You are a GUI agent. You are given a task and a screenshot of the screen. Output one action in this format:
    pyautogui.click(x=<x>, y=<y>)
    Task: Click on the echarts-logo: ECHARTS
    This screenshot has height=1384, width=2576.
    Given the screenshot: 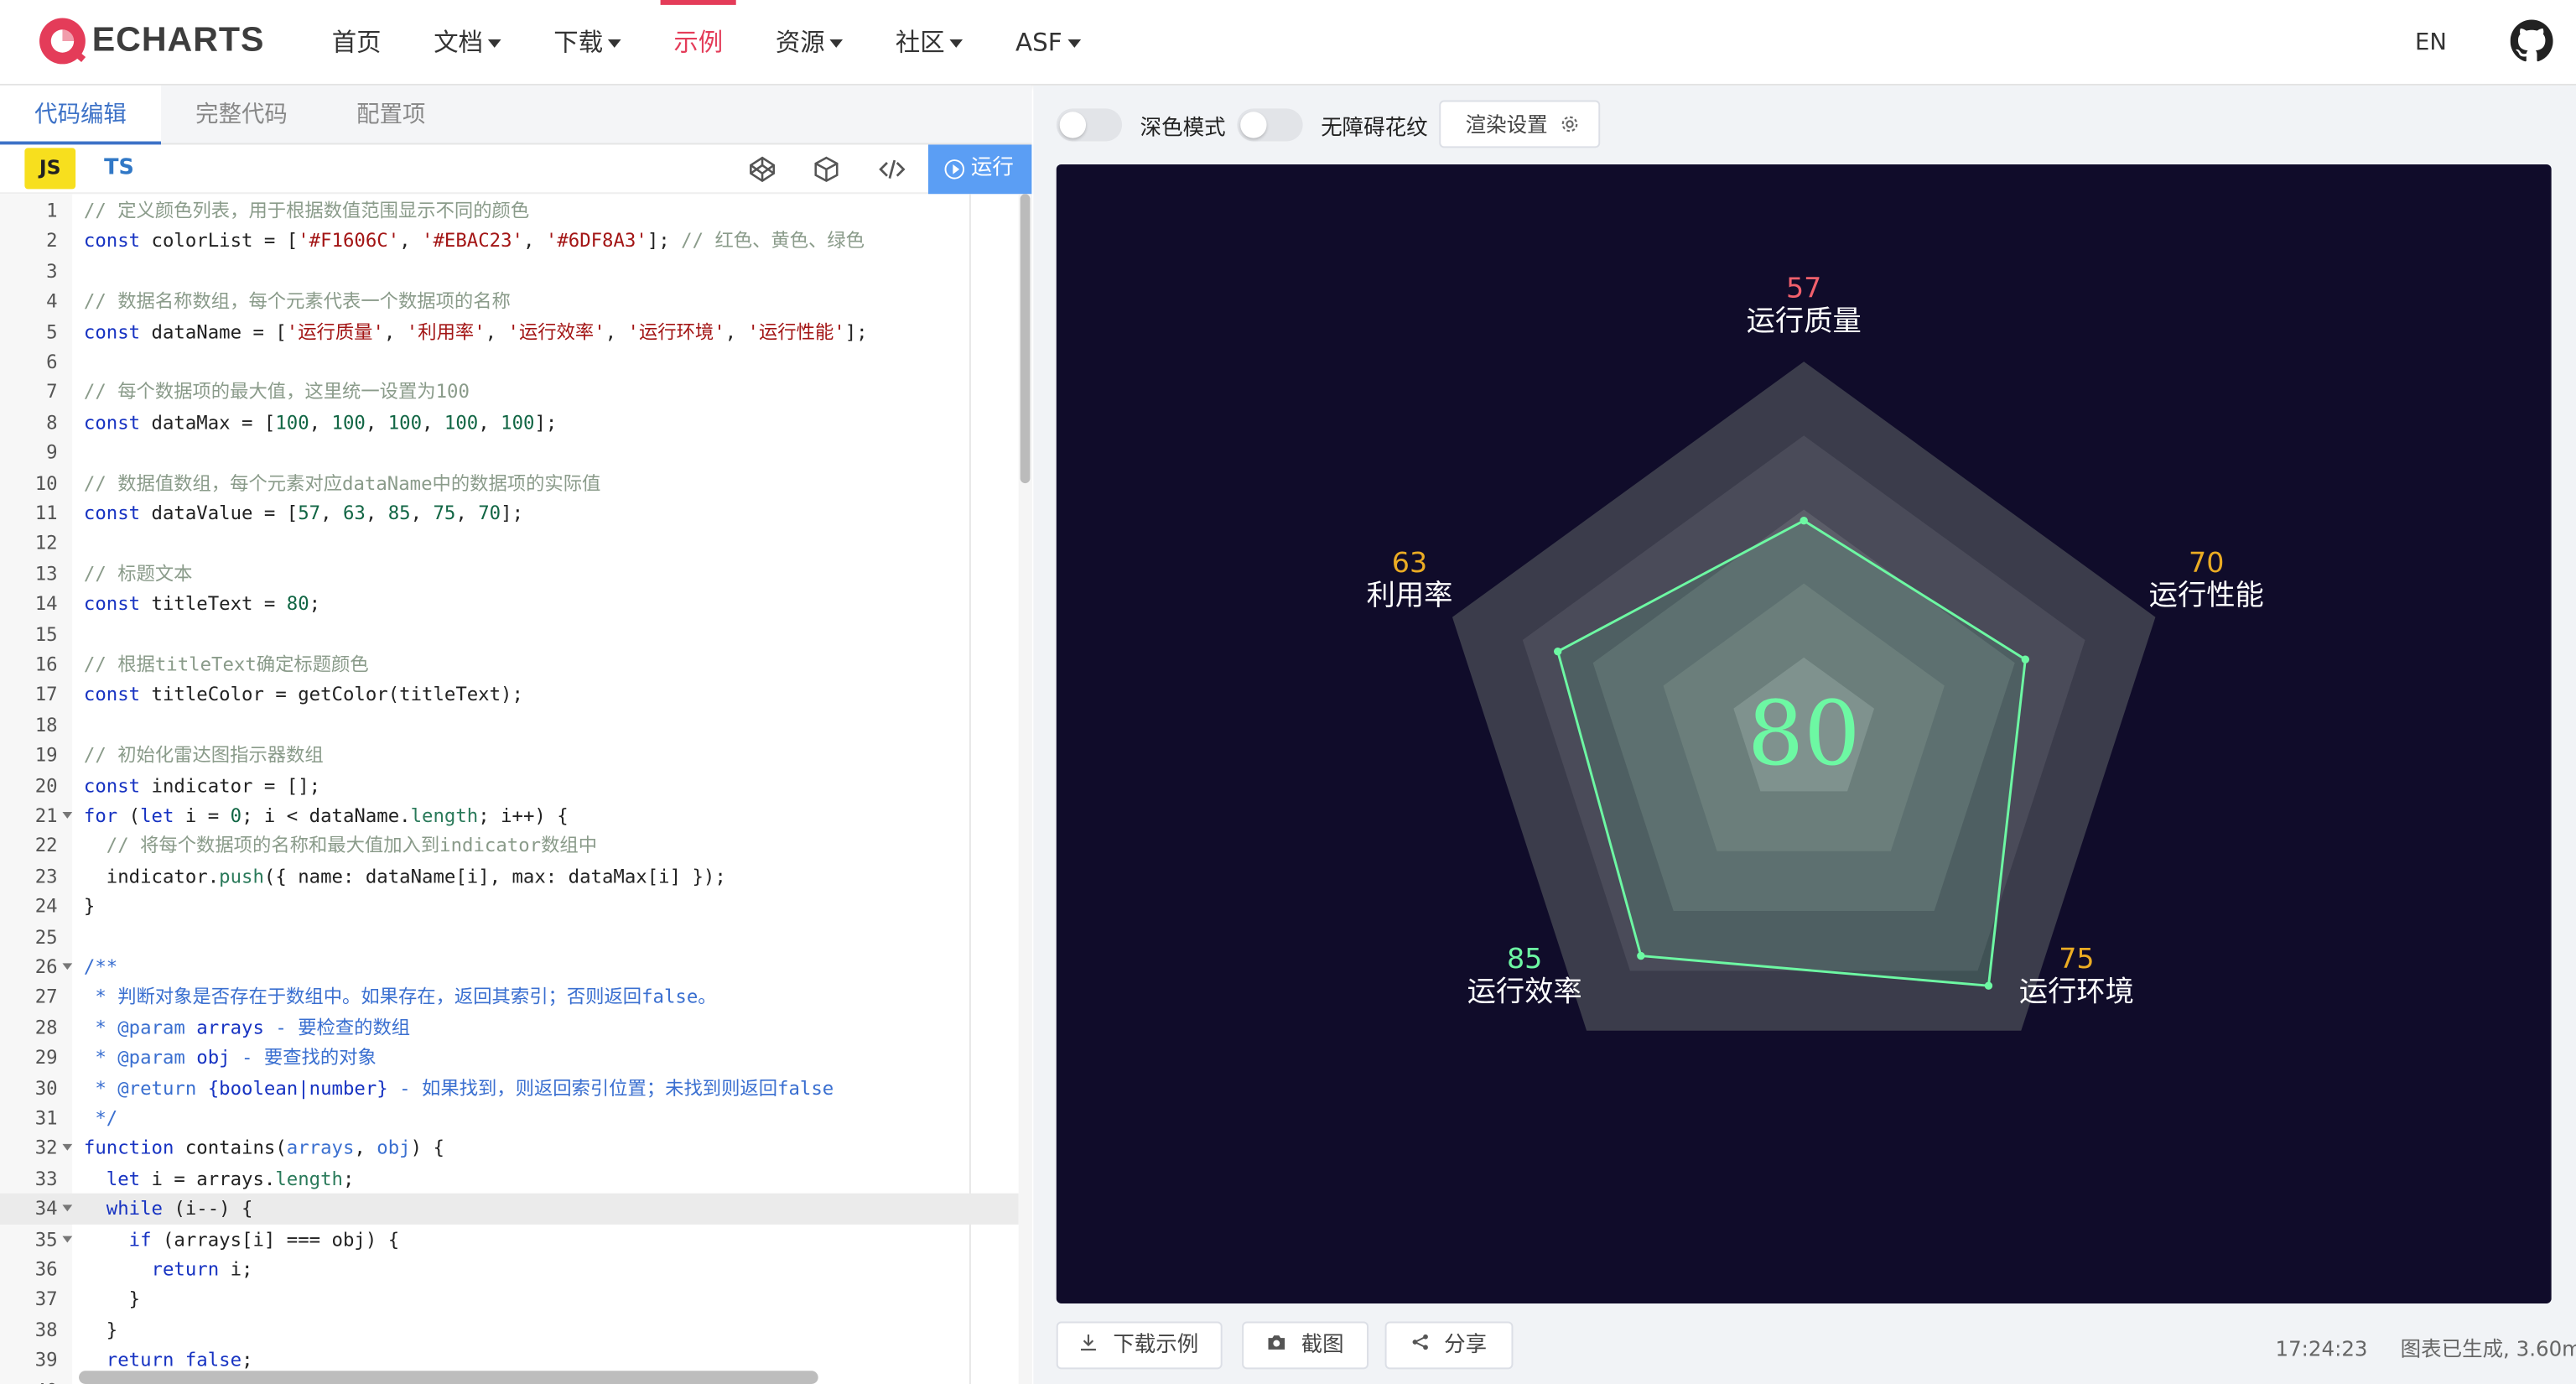 What is the action you would take?
    pyautogui.click(x=150, y=41)
    